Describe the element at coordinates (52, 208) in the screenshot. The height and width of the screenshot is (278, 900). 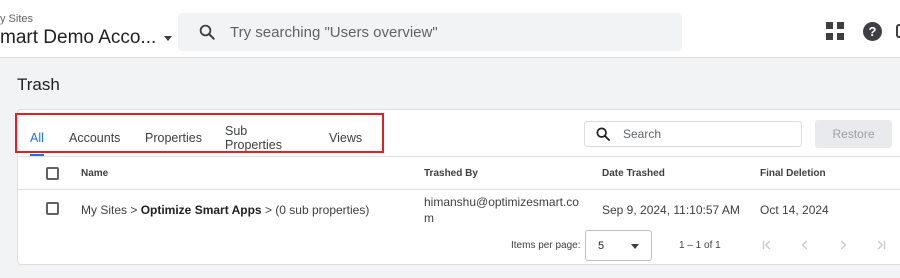
I see `row-checkbox` at that location.